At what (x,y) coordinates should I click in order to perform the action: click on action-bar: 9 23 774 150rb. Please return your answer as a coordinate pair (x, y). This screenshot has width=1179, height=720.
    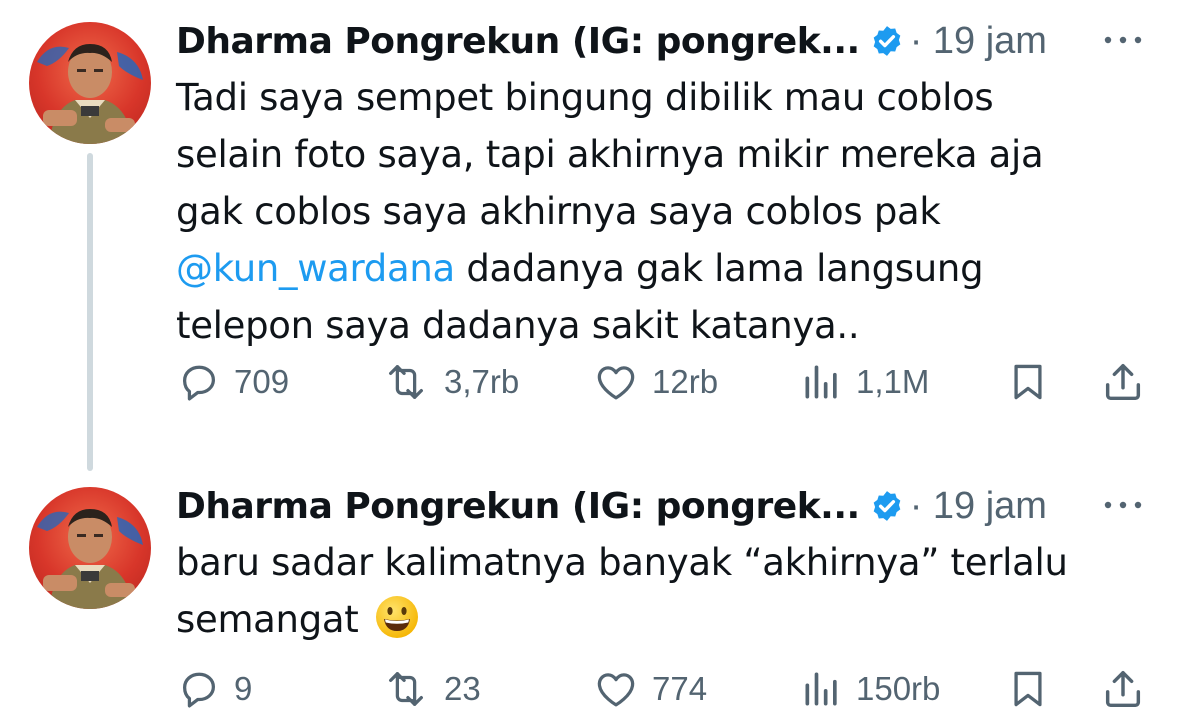
    Looking at the image, I should click on (666, 689).